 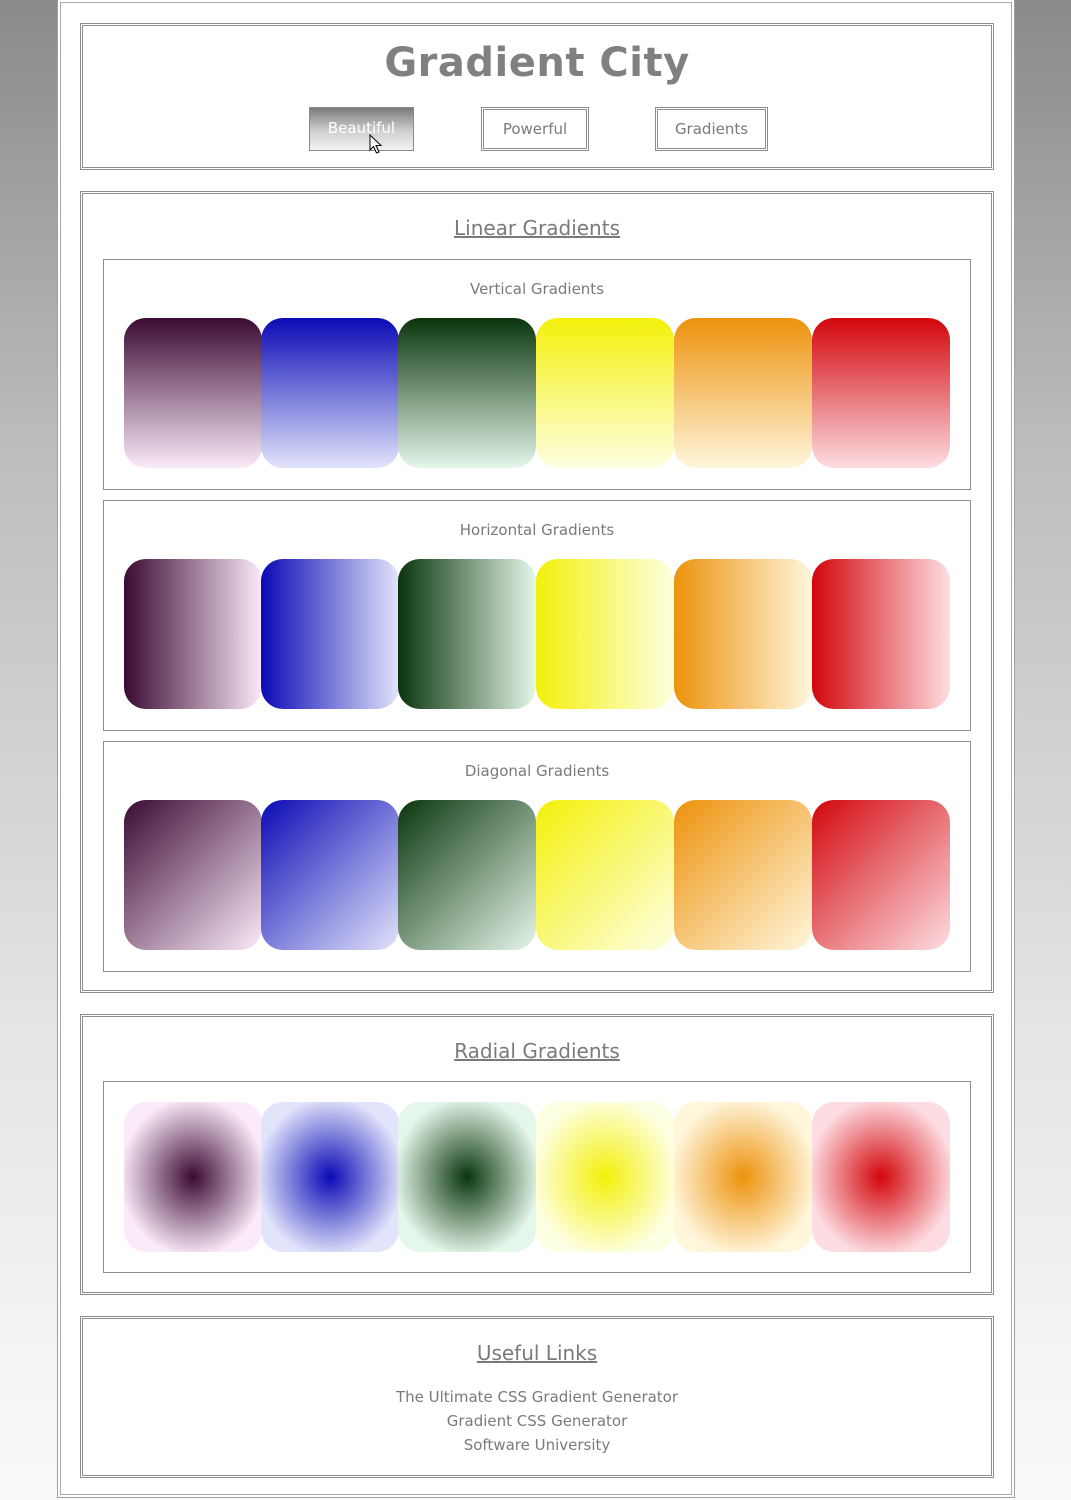 I want to click on vertical-swatch-red, so click(x=881, y=393).